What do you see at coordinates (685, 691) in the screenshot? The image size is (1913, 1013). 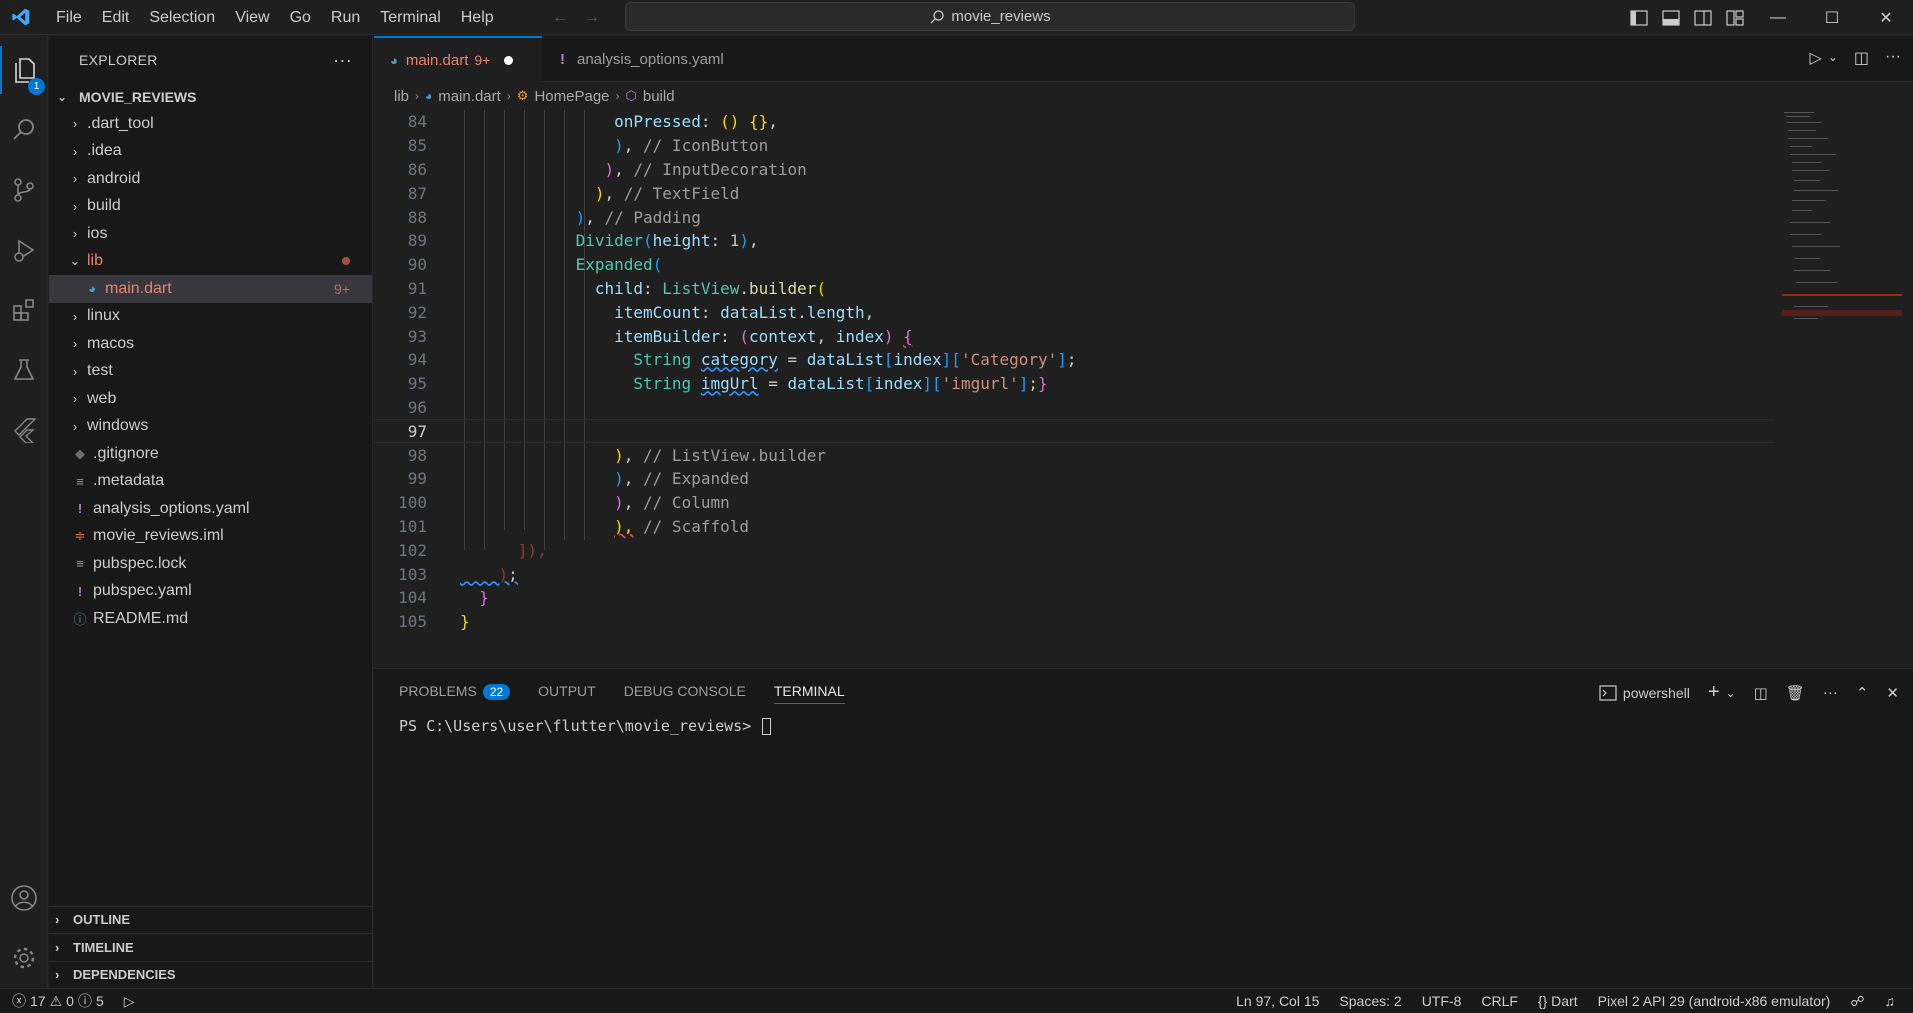 I see `panel-tab-debug-console: DEBUG CONSOLE` at bounding box center [685, 691].